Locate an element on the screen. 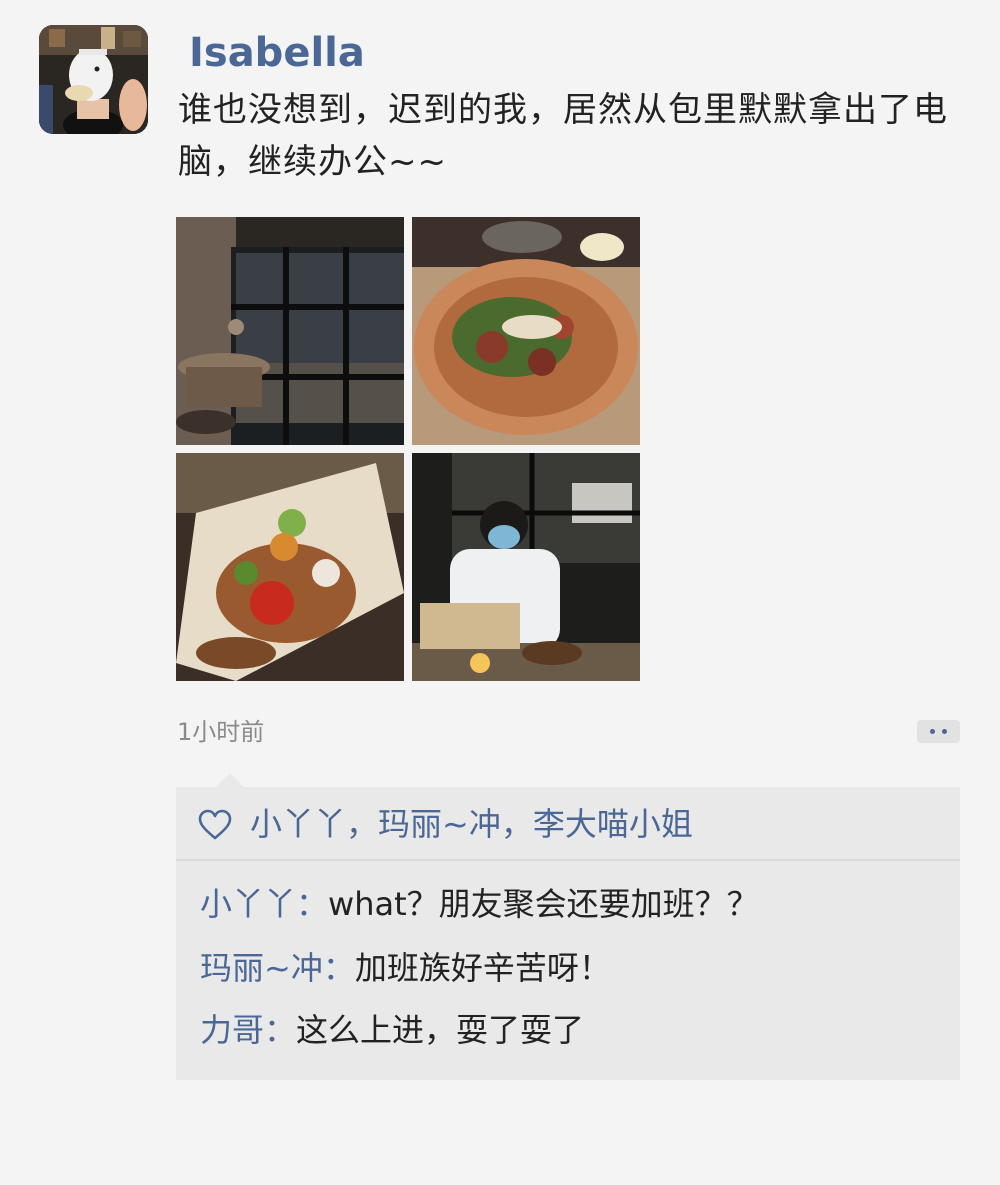 The height and width of the screenshot is (1185, 1000). comment-text: 加班族好辛苦呀！ is located at coordinates (482, 968).